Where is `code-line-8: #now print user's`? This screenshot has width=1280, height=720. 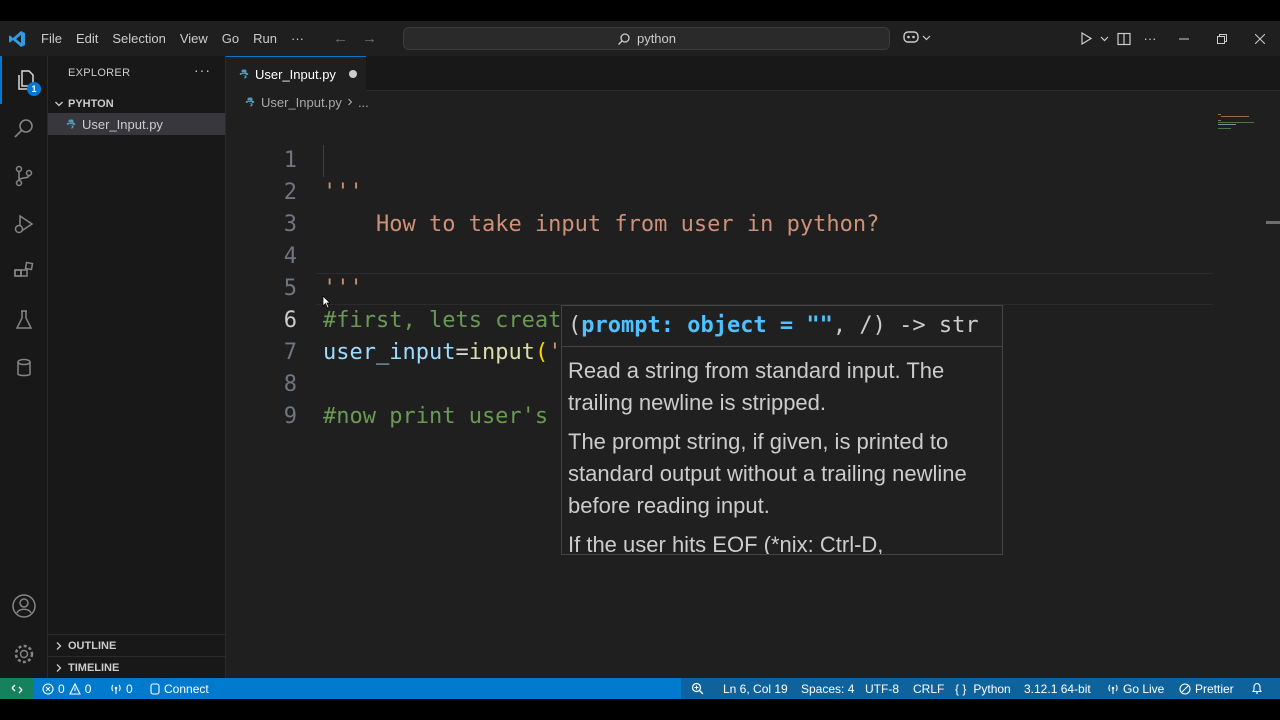
code-line-8: #now print user's is located at coordinates (436, 416).